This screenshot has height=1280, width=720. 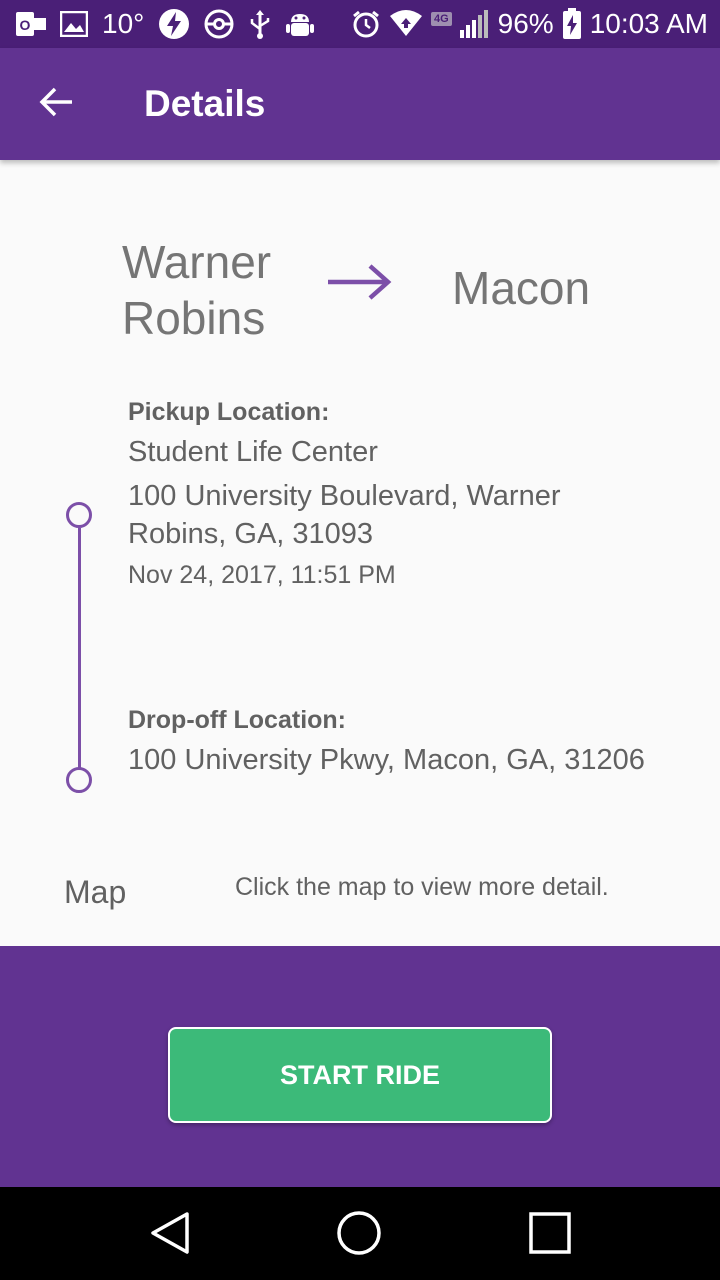 What do you see at coordinates (205, 103) in the screenshot?
I see `page-title: Details` at bounding box center [205, 103].